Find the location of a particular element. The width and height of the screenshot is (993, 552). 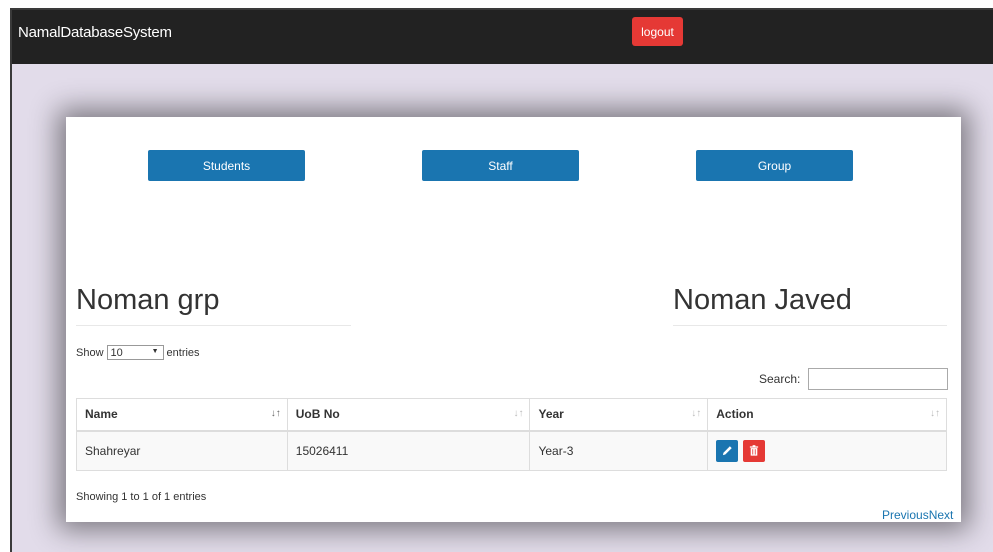

pencil-icon is located at coordinates (727, 451).